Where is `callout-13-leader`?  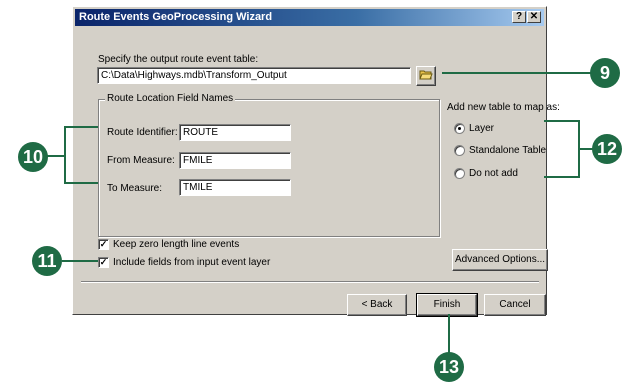 callout-13-leader is located at coordinates (449, 334).